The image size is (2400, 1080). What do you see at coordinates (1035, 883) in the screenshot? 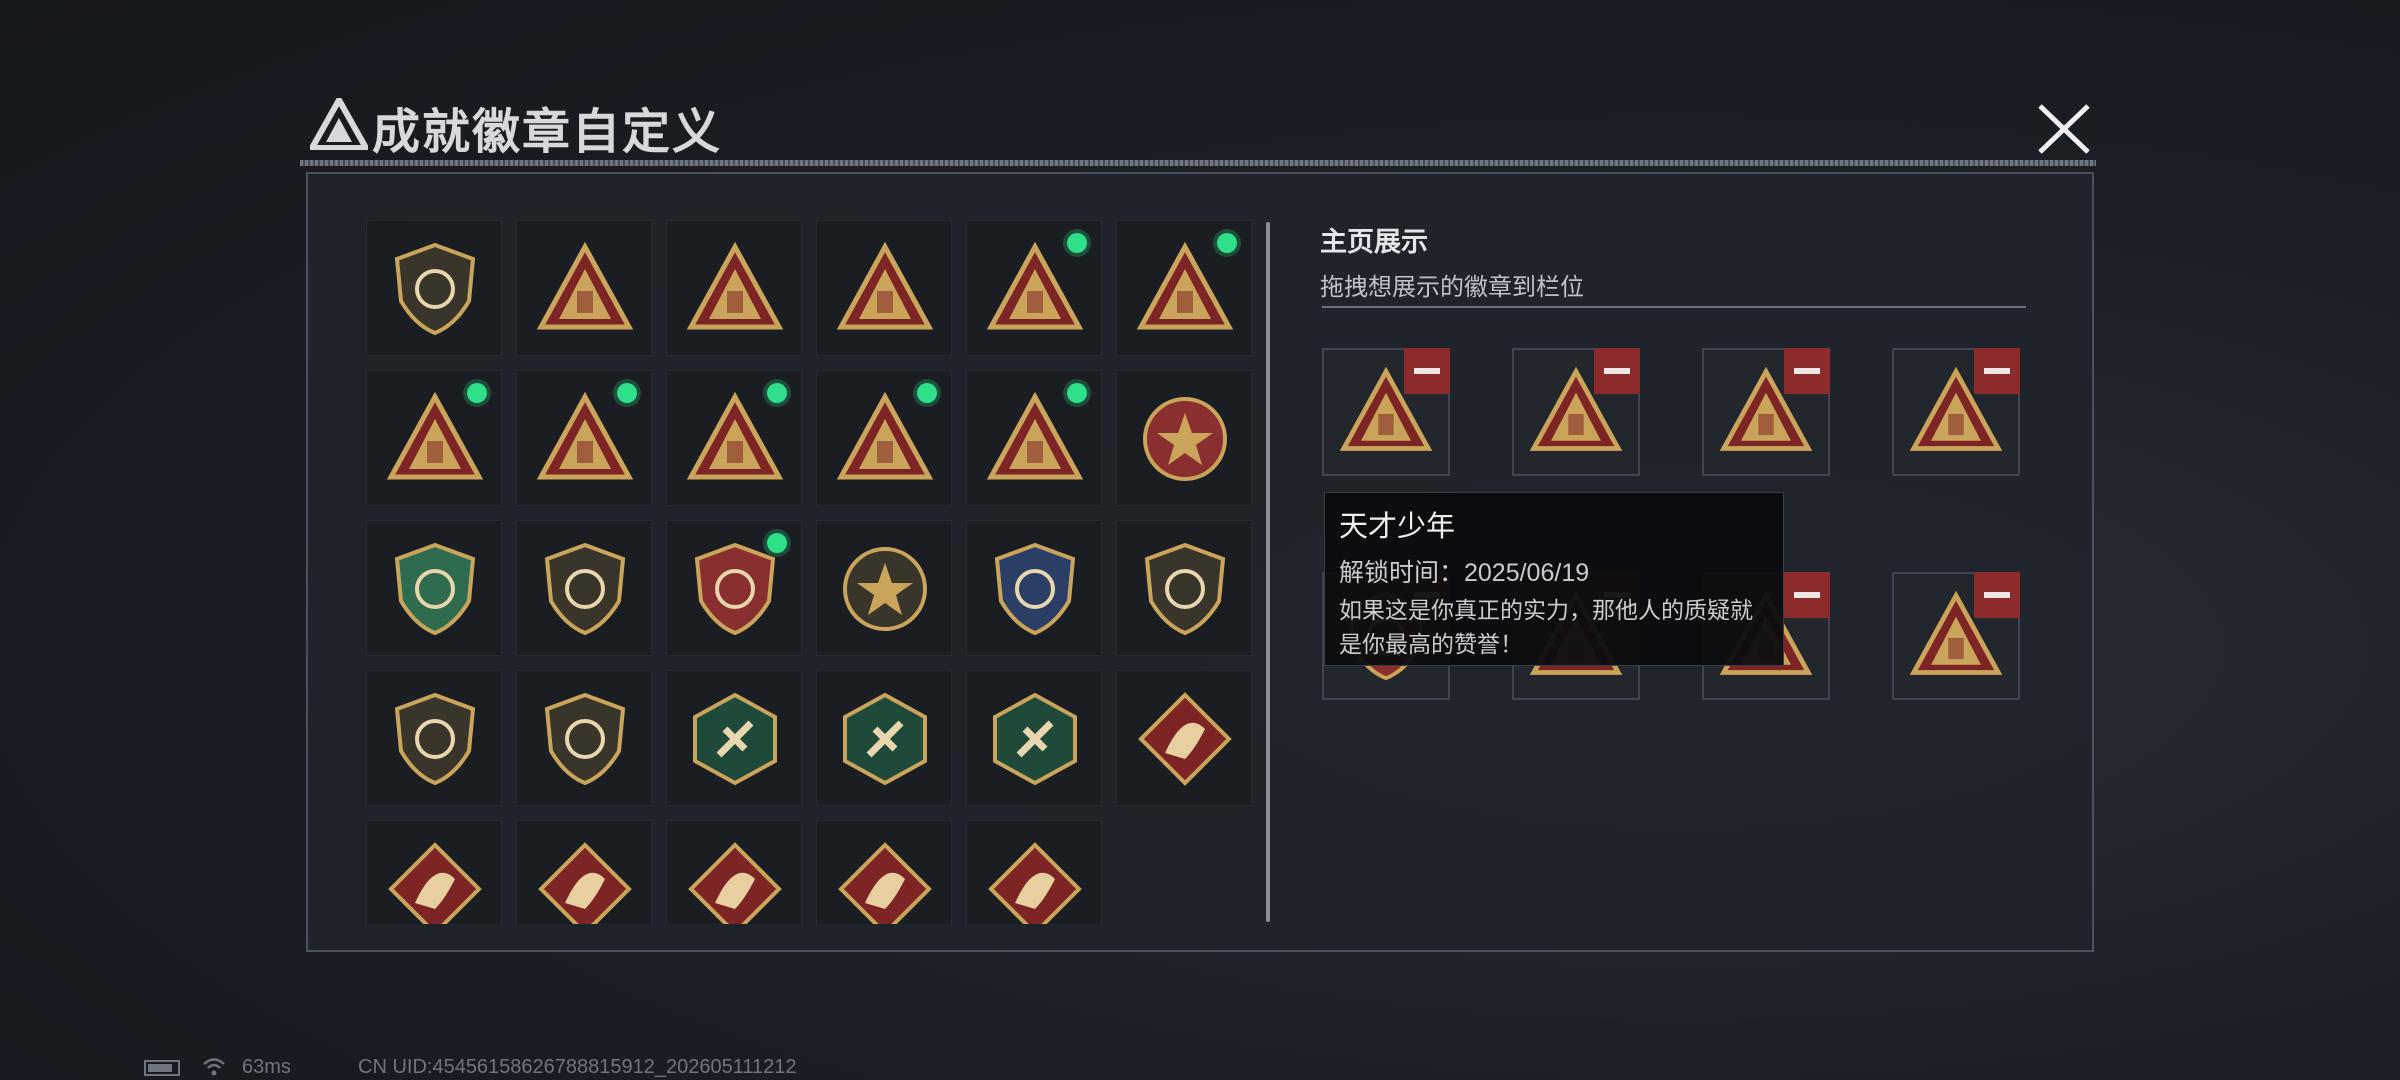
I see `hammer-sickle-diamond-badge-icon` at bounding box center [1035, 883].